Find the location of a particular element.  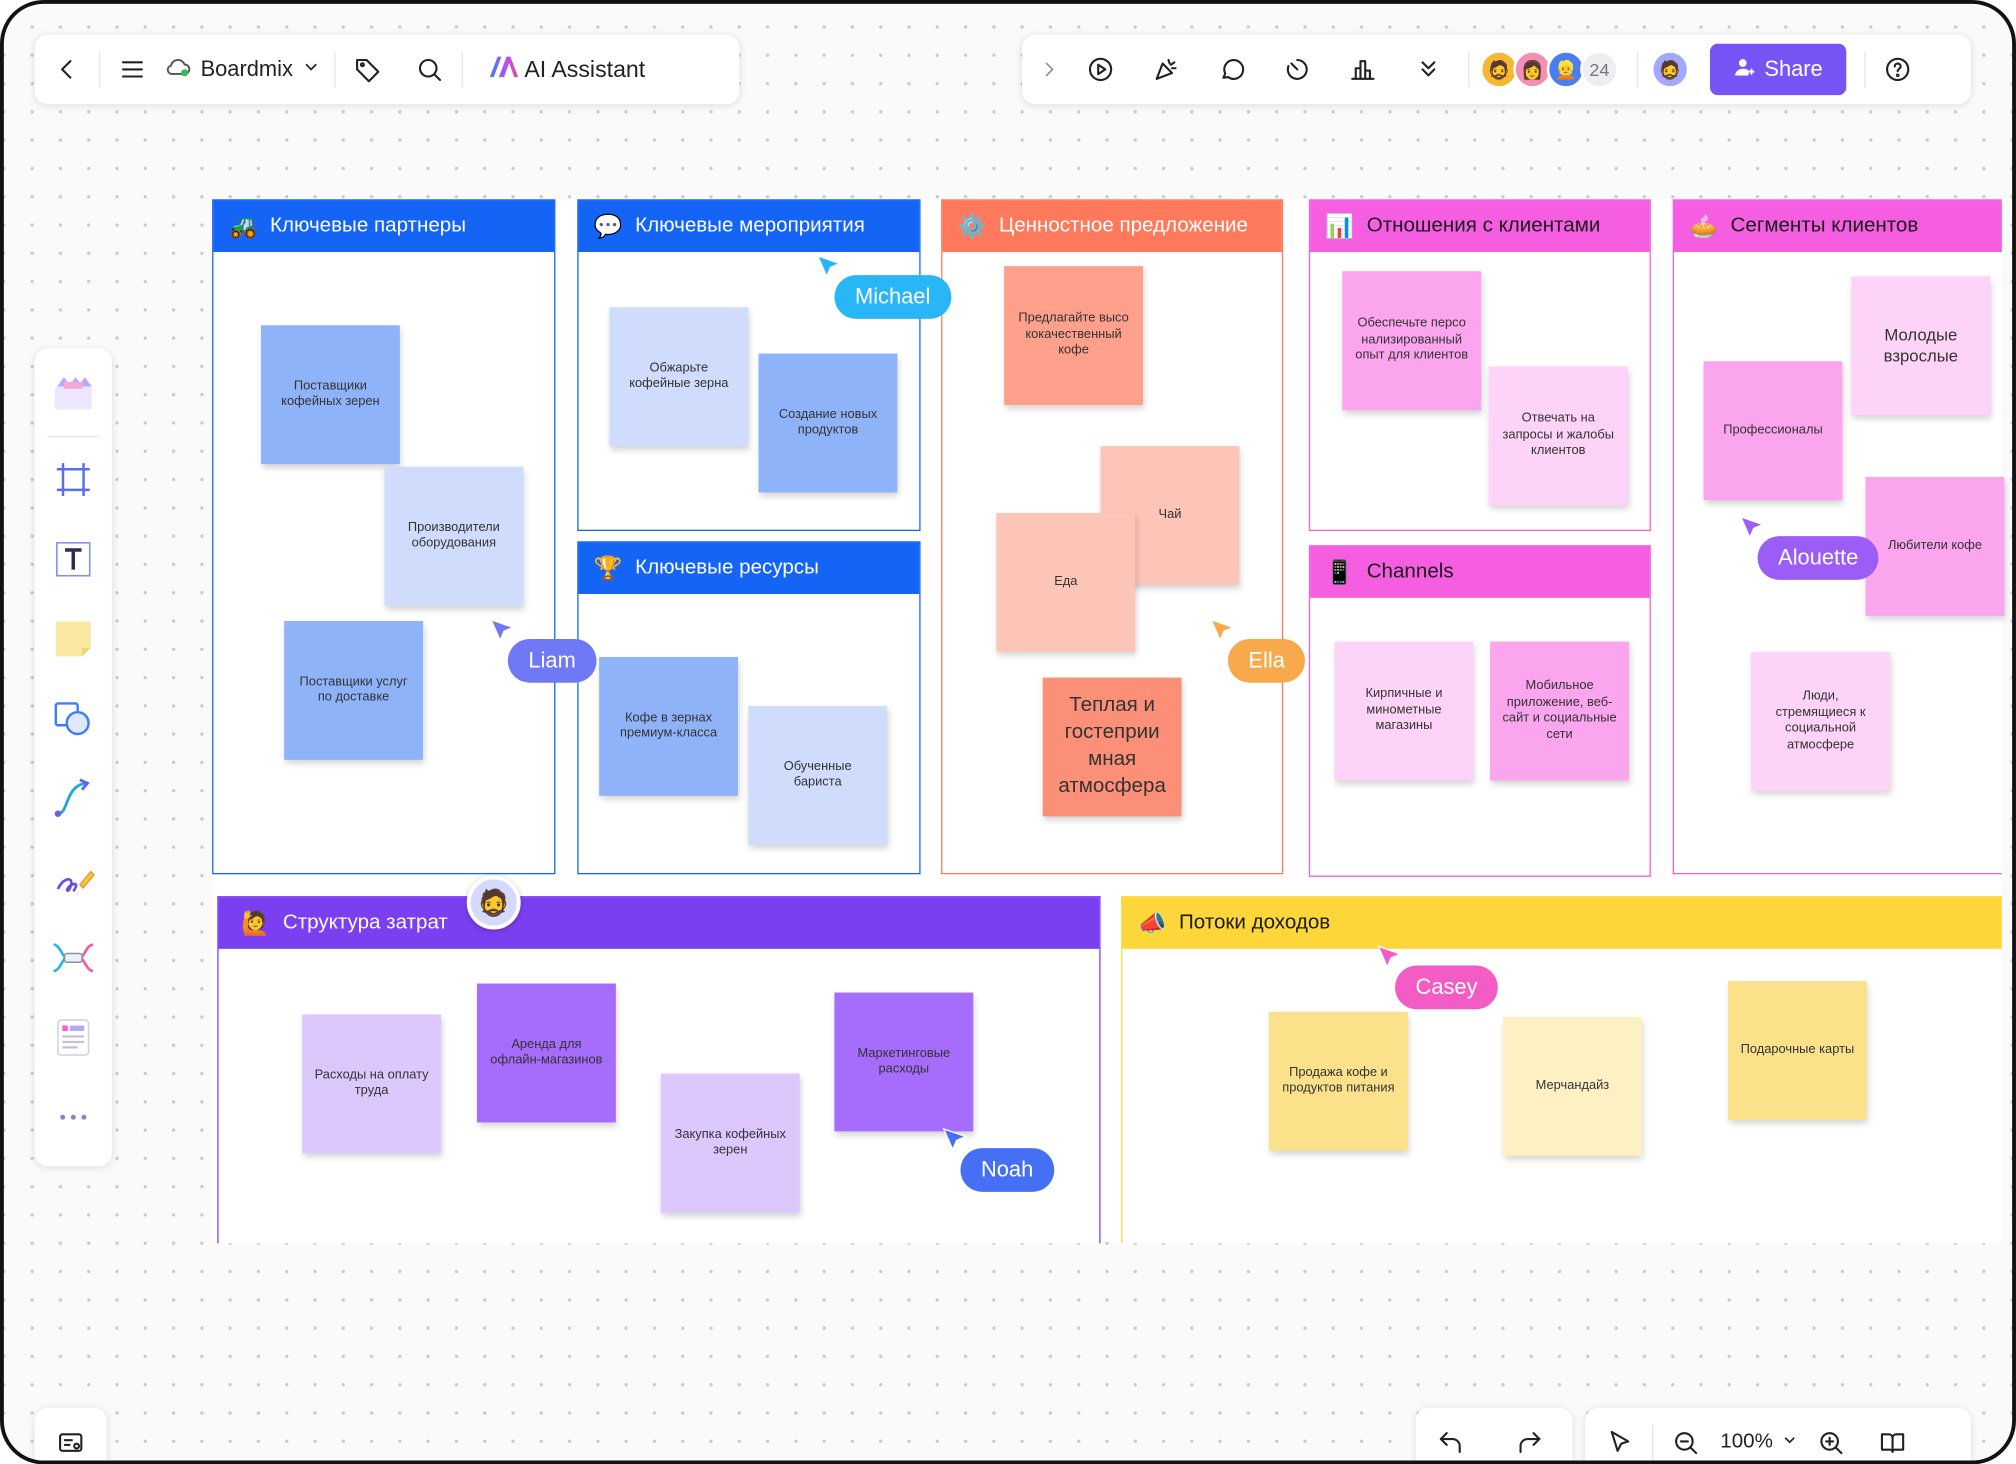

section-title: Структура затрат is located at coordinates (365, 922).